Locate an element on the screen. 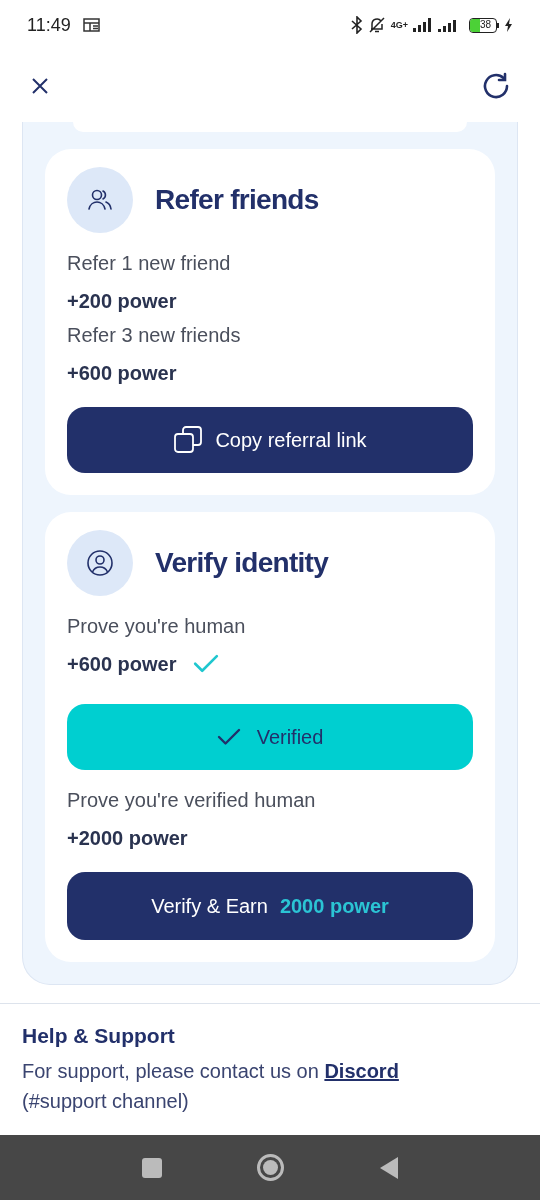  bell-off-icon is located at coordinates (376, 25).